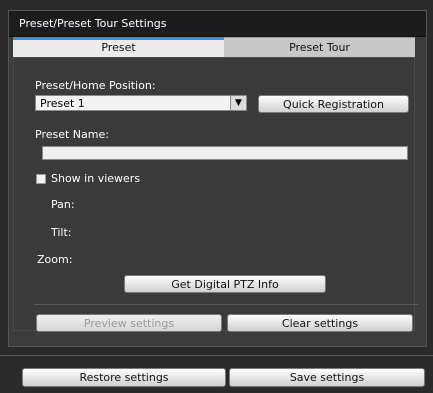  What do you see at coordinates (319, 47) in the screenshot?
I see `tab-preset-tour: Preset Tour` at bounding box center [319, 47].